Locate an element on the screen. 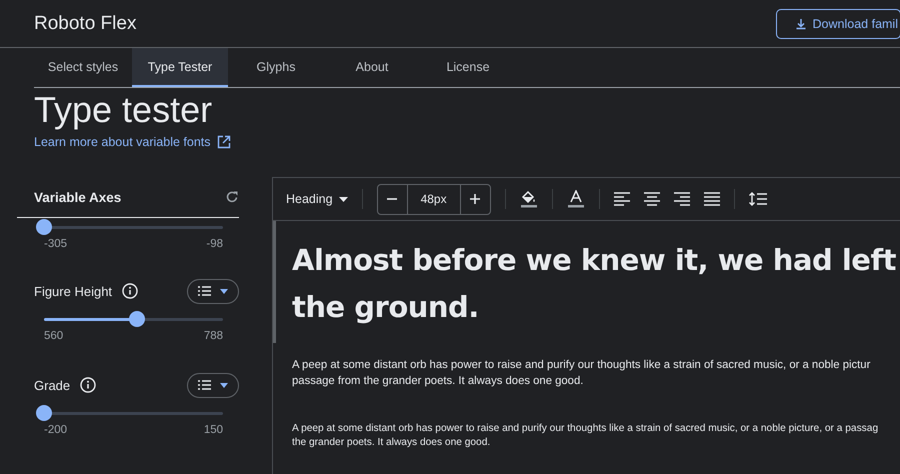 The height and width of the screenshot is (474, 900). tab: About is located at coordinates (372, 67).